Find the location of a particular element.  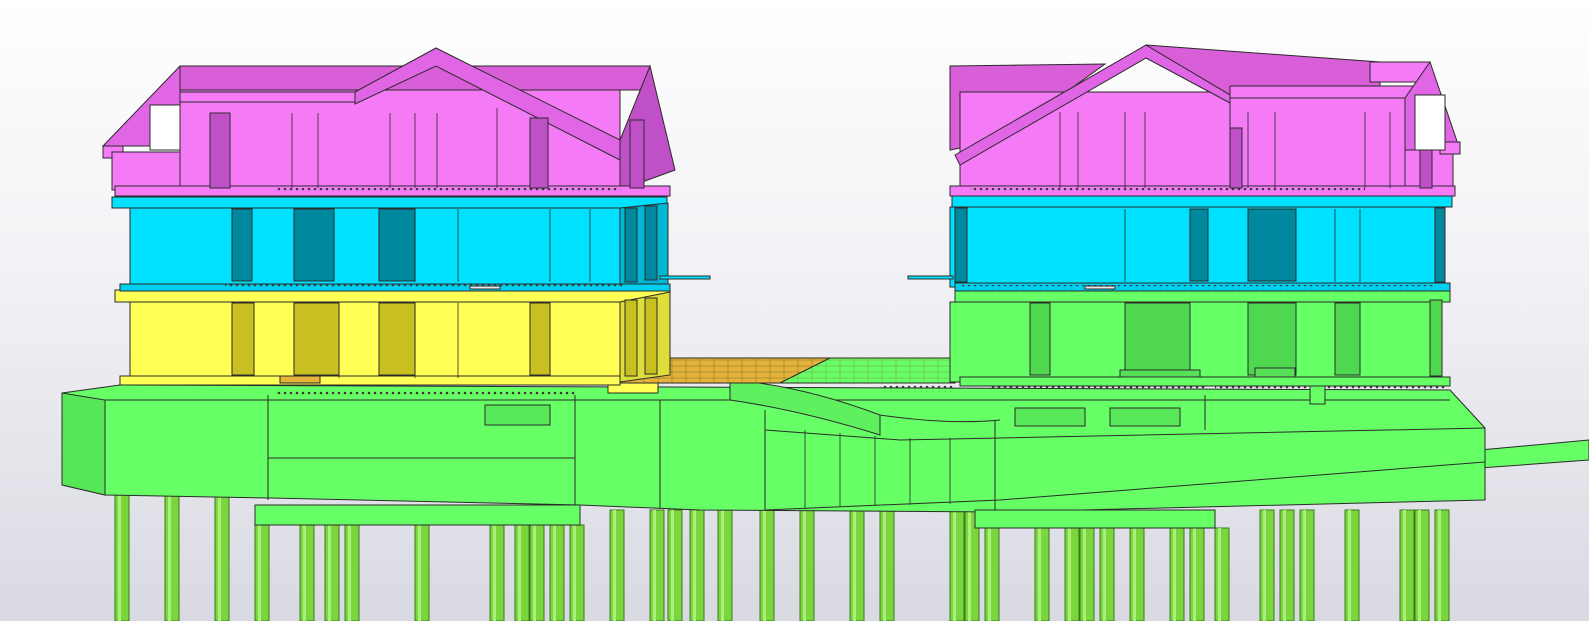

right-upper-level is located at coordinates (1180, 243).